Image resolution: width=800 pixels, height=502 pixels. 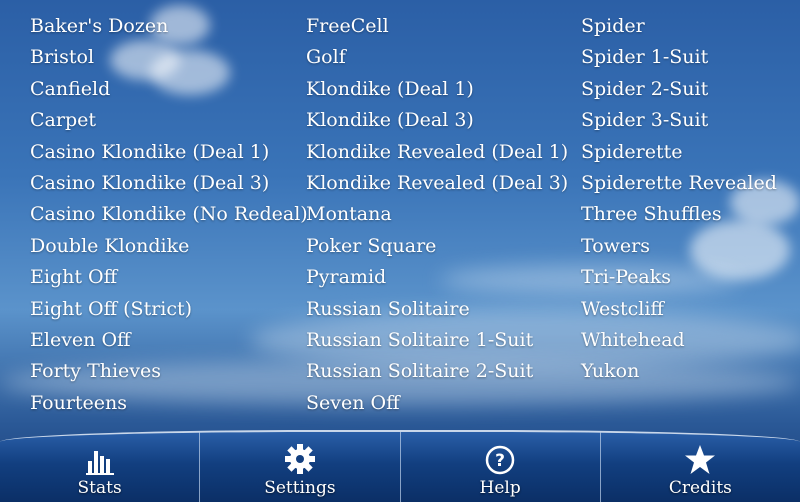 I want to click on game-list-item: Klondike (Deal 3), so click(x=437, y=120).